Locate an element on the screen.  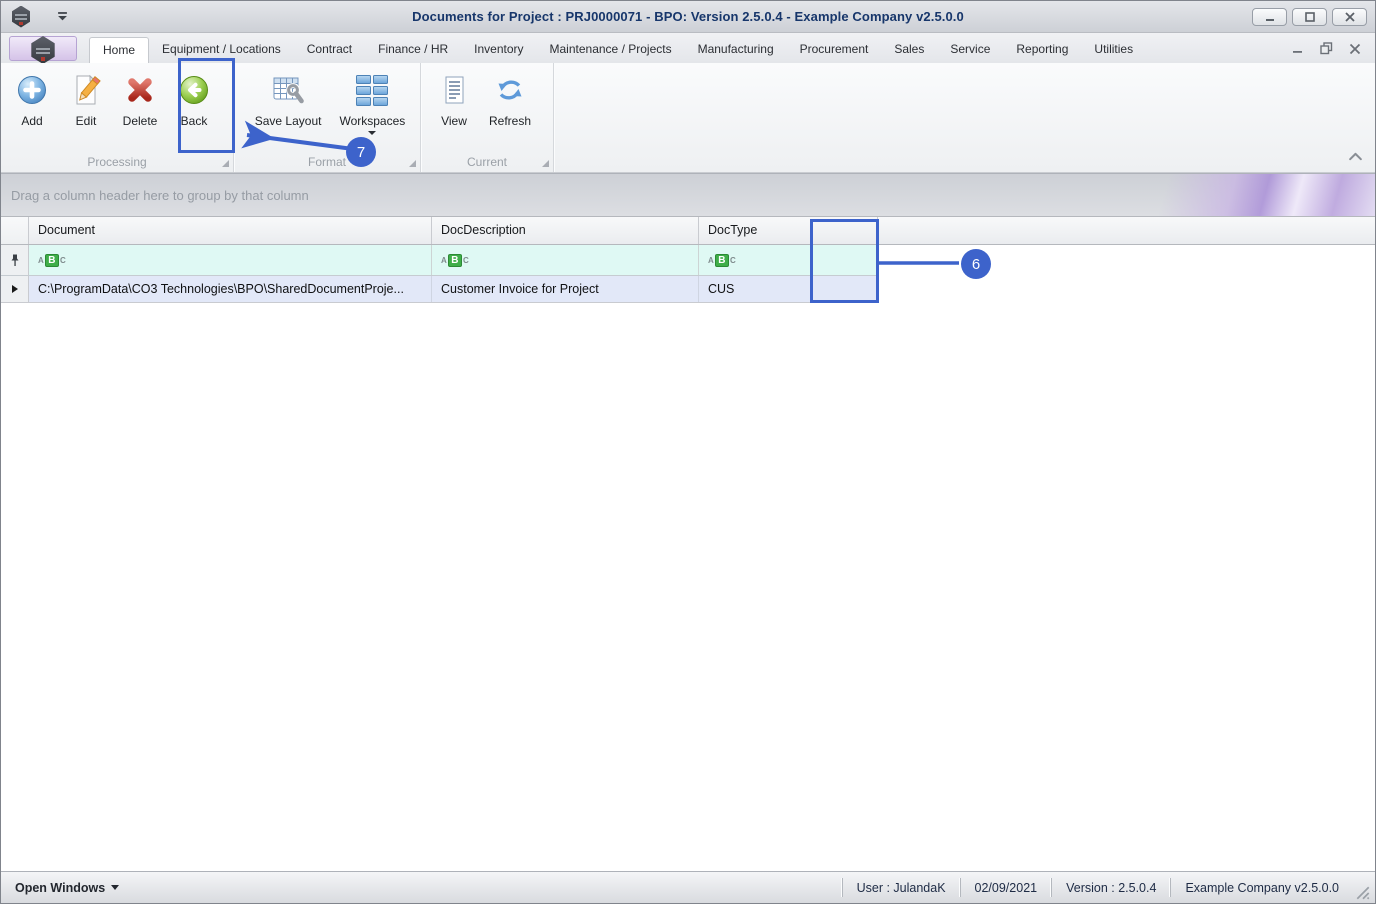
mdi-close-icon is located at coordinates (1355, 51).